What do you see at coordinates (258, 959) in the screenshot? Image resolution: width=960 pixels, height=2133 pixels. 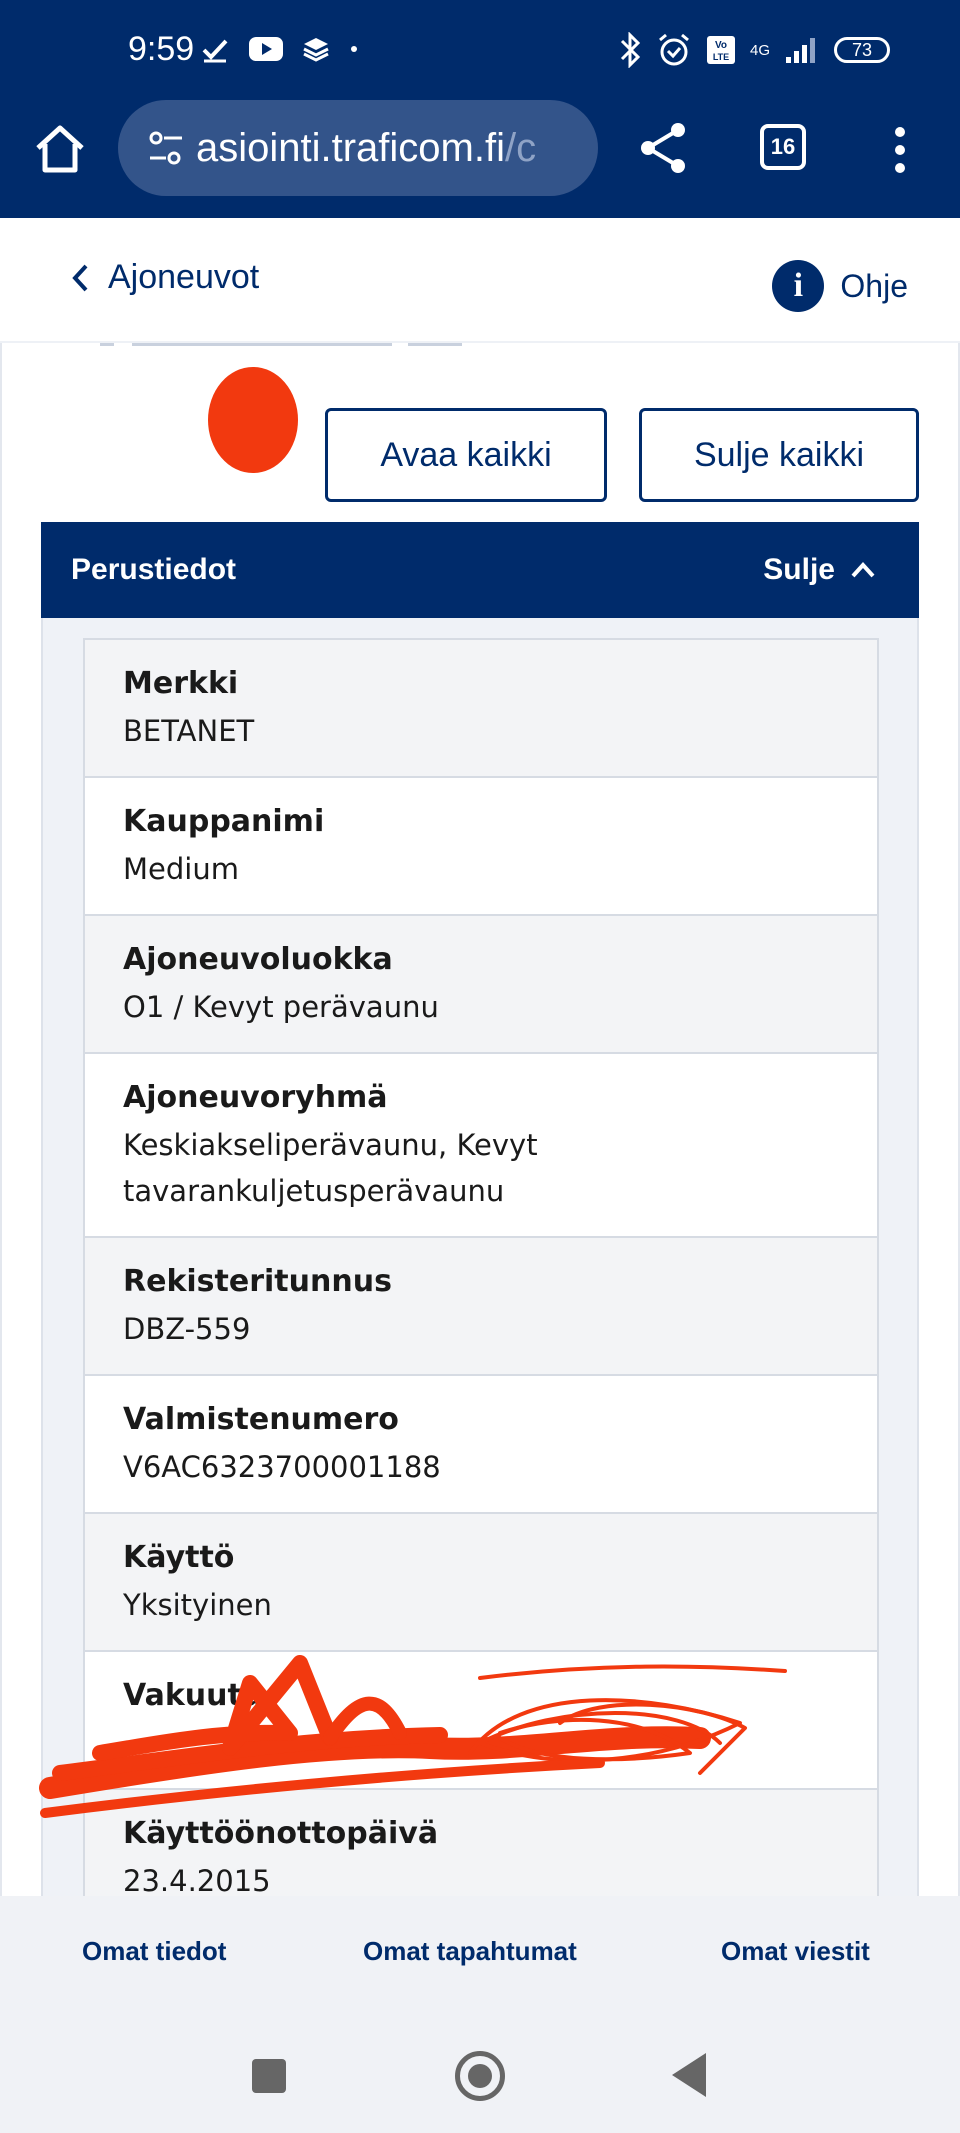 I see `field-label: Ajoneuvoluokka` at bounding box center [258, 959].